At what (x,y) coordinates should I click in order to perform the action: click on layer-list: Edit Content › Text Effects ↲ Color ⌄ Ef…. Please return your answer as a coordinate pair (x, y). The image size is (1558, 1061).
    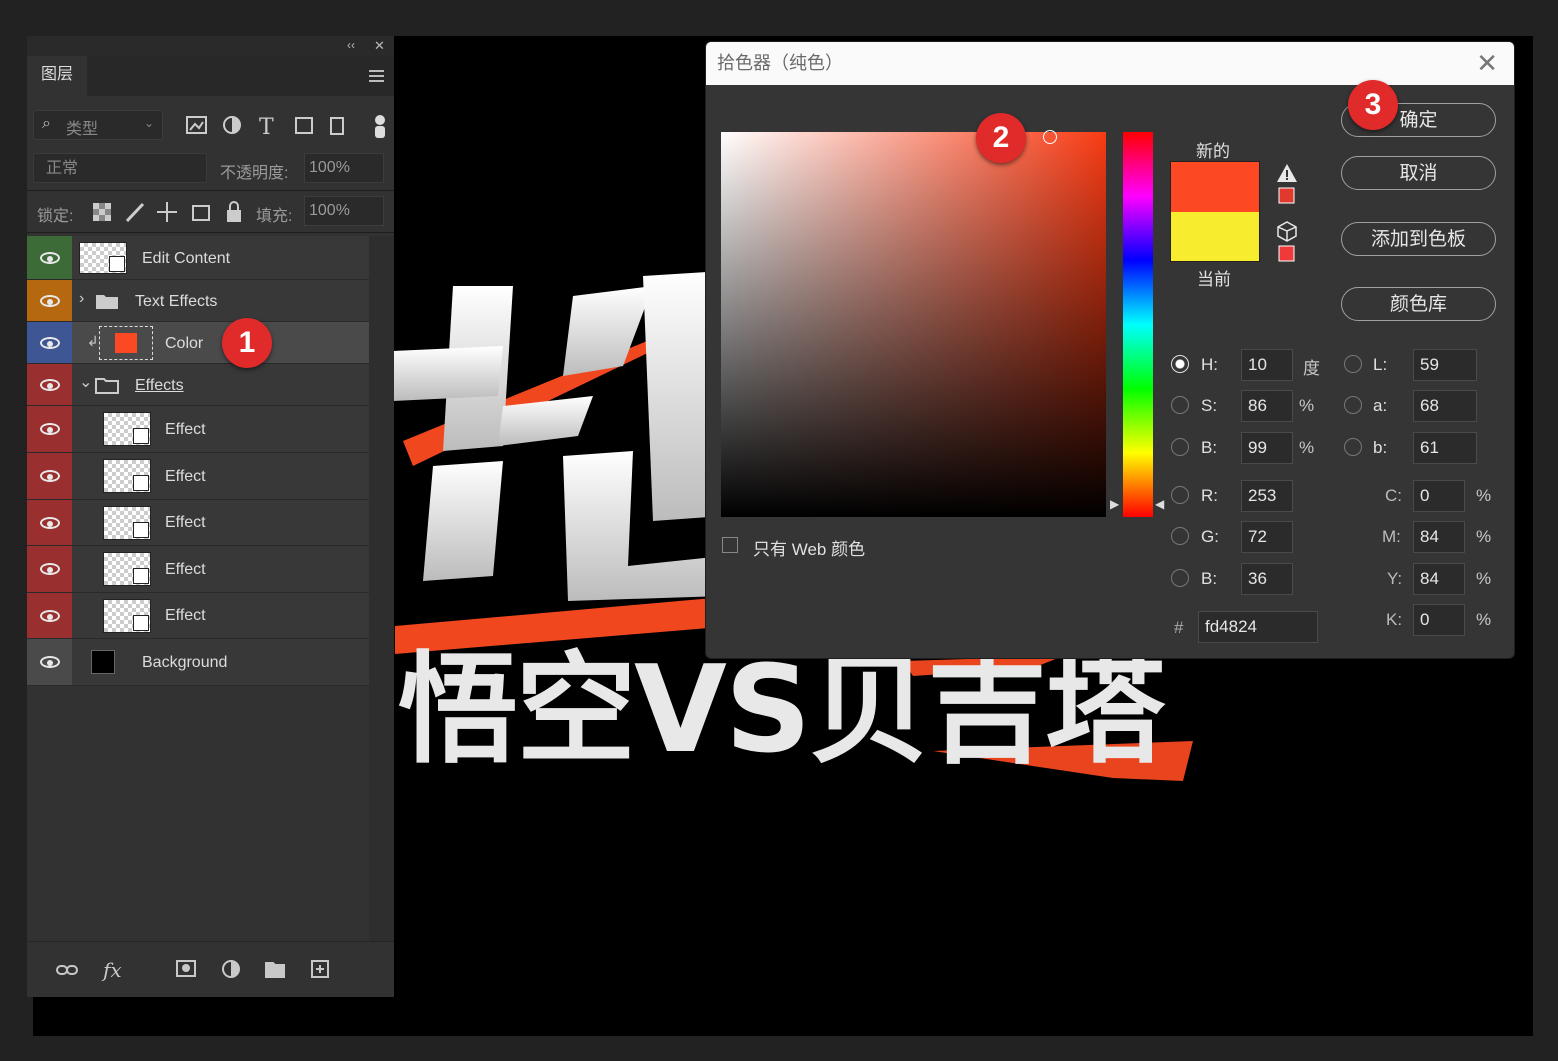
    Looking at the image, I should click on (198, 461).